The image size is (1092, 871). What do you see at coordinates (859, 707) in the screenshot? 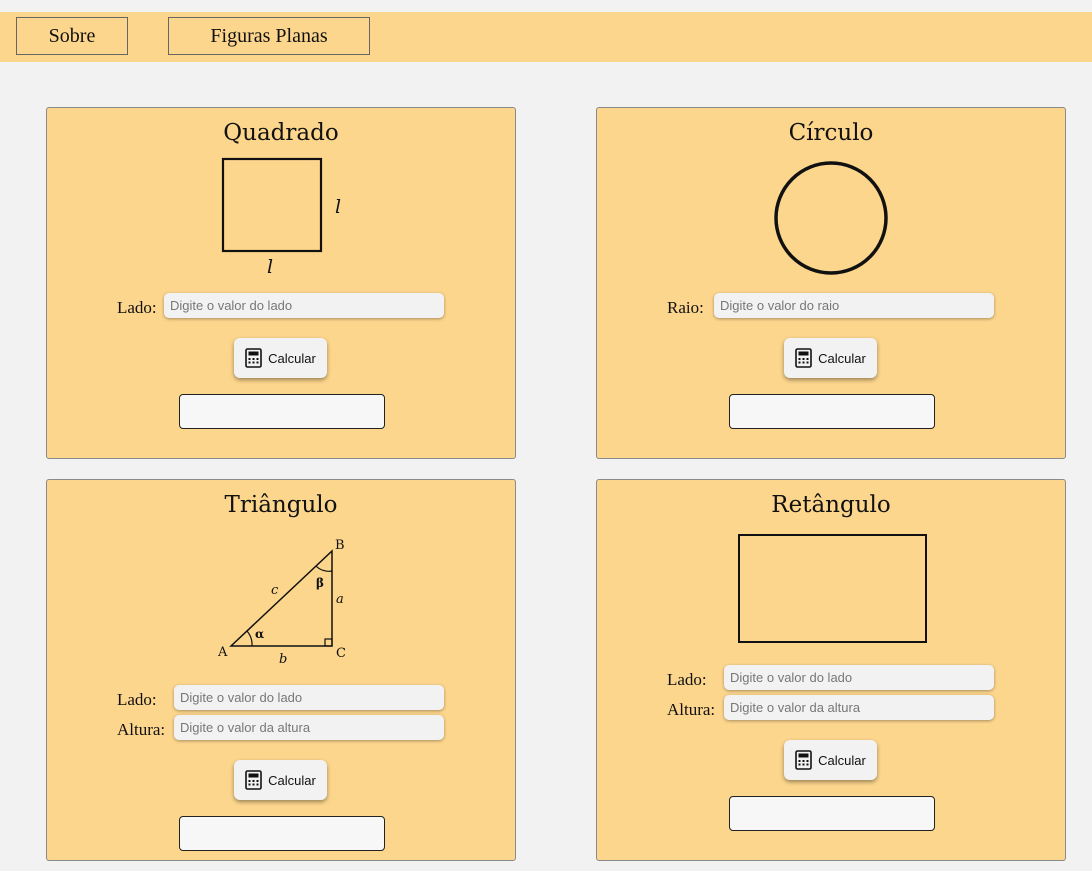
I see `rectangle-height-input` at bounding box center [859, 707].